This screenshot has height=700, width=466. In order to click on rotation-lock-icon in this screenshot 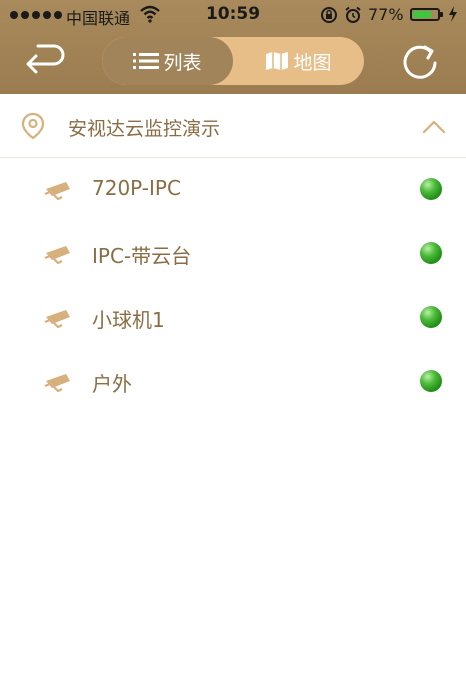, I will do `click(329, 15)`.